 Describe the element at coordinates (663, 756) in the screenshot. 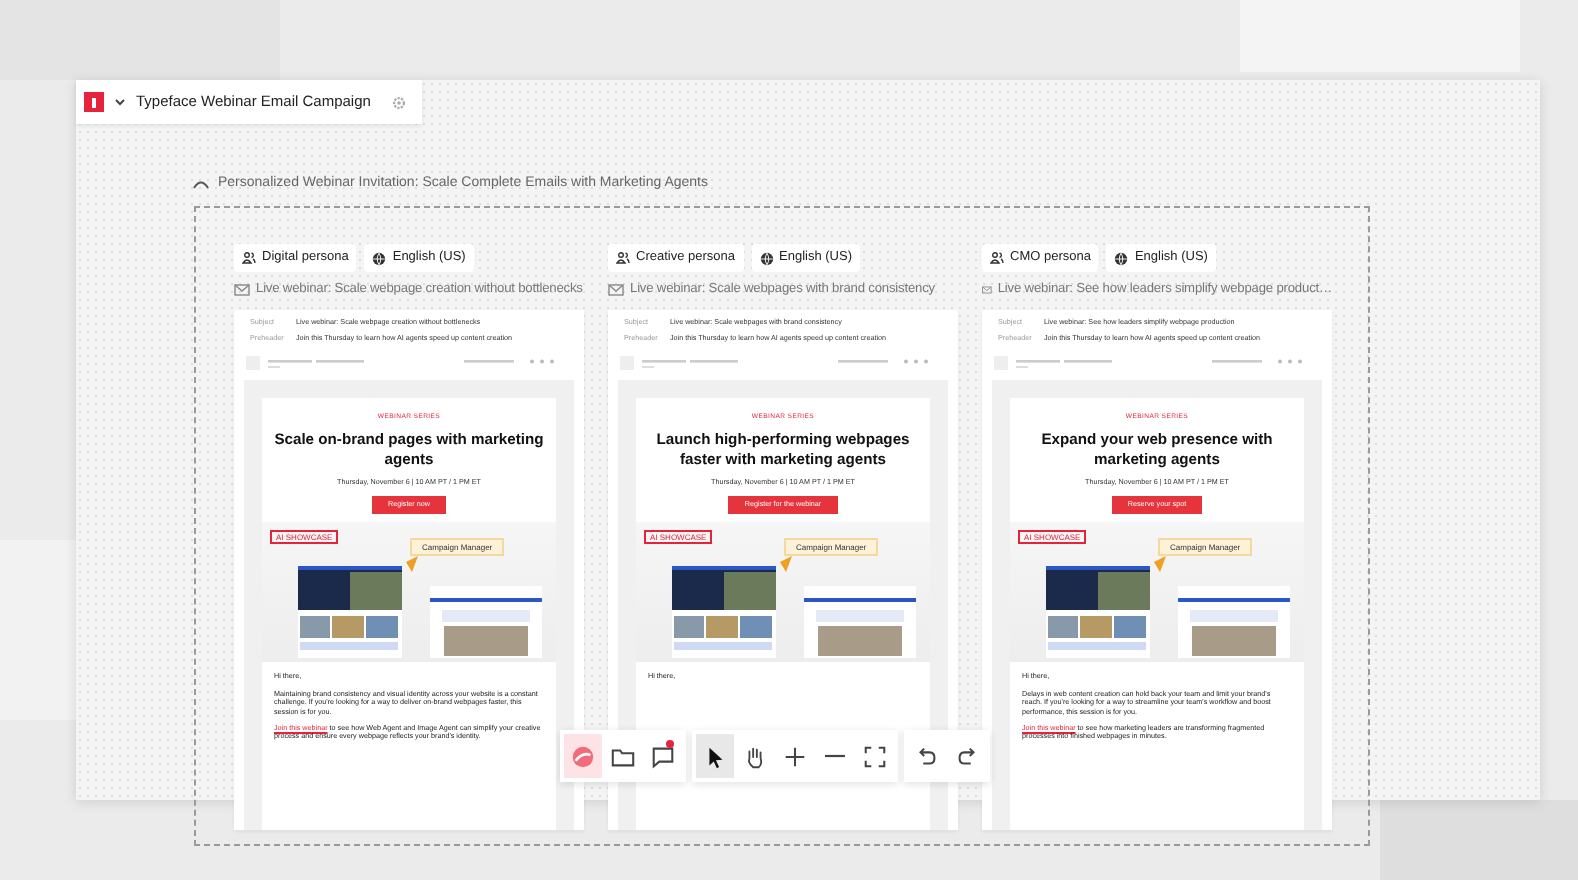

I see `comment-icon` at that location.